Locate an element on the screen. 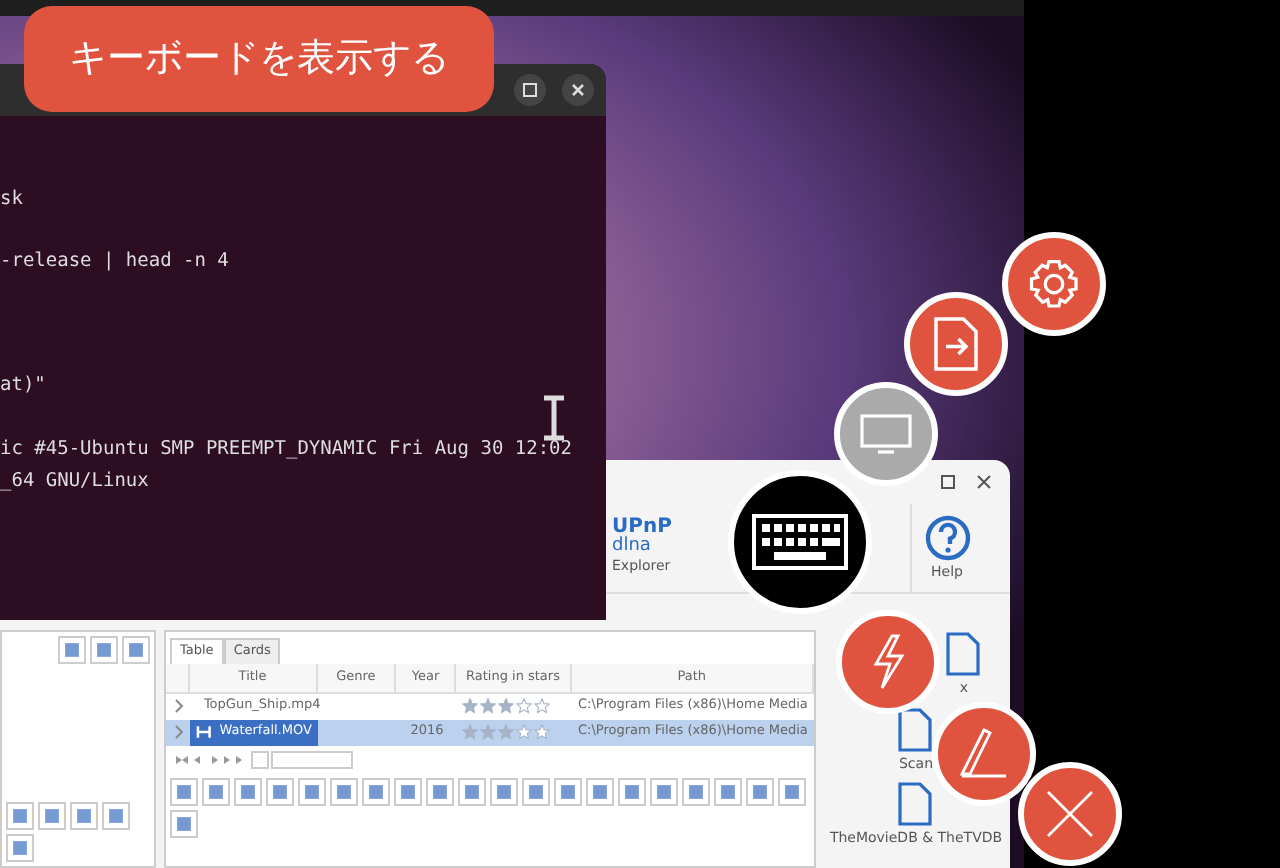 The height and width of the screenshot is (868, 1280). film-icon is located at coordinates (203, 732).